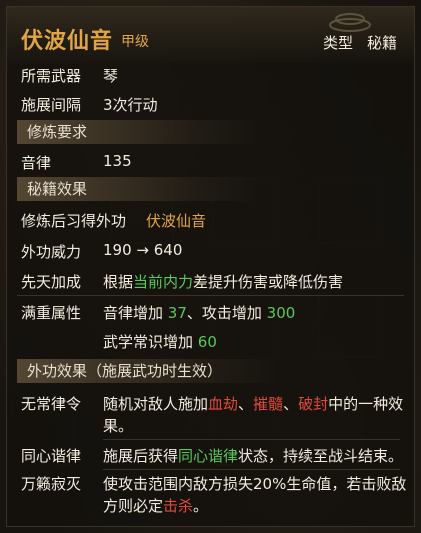 The image size is (421, 533). I want to click on weapon-value: 琴, so click(111, 76).